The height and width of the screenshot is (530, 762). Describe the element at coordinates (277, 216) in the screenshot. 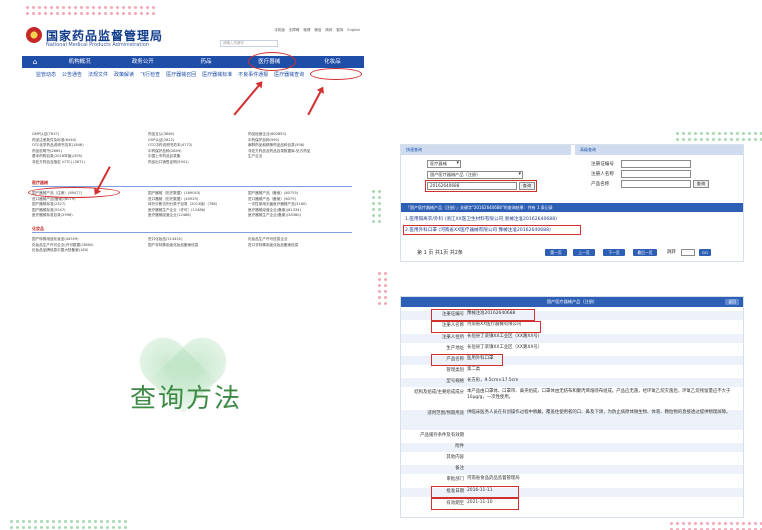

I see `data-link: 医疗器械生产企业(备案)(28360)` at that location.